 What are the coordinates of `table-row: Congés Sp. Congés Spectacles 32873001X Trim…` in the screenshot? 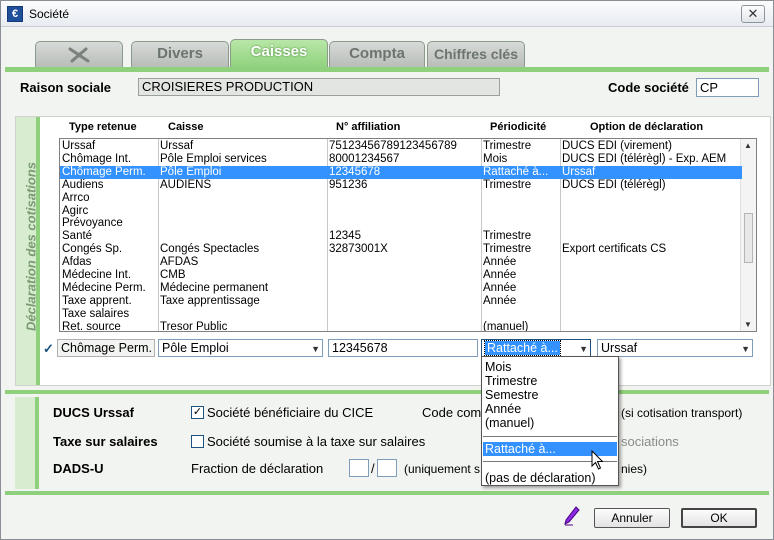 It's located at (401, 249).